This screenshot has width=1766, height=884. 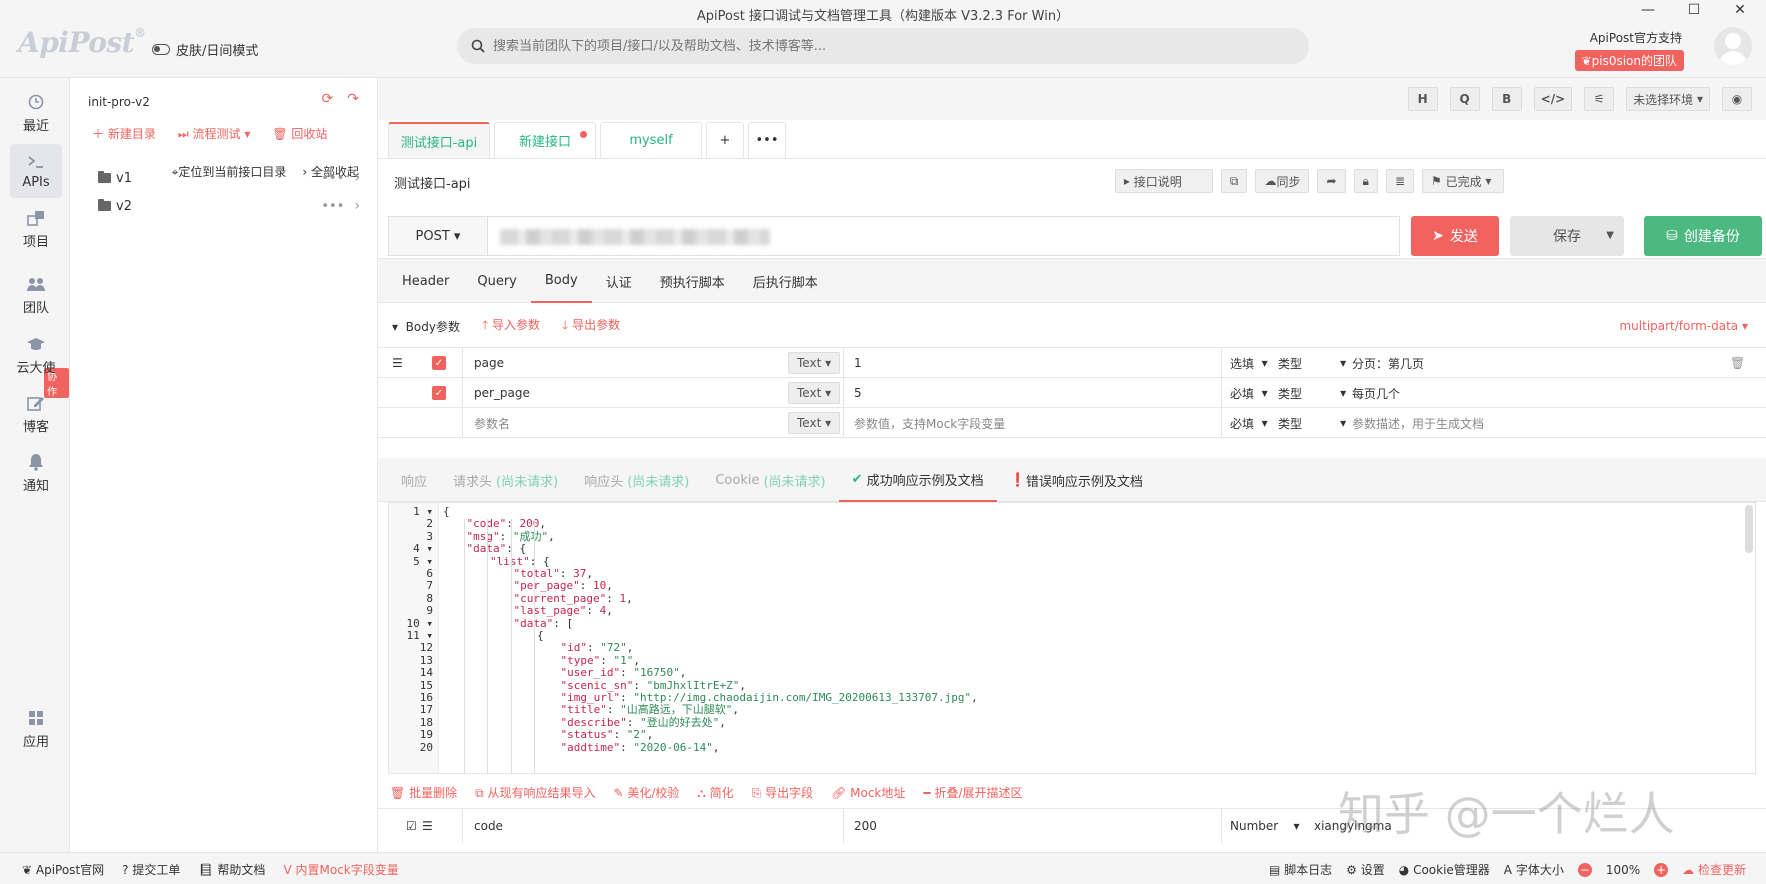 I want to click on trash-icon: 🗑, so click(x=1737, y=363).